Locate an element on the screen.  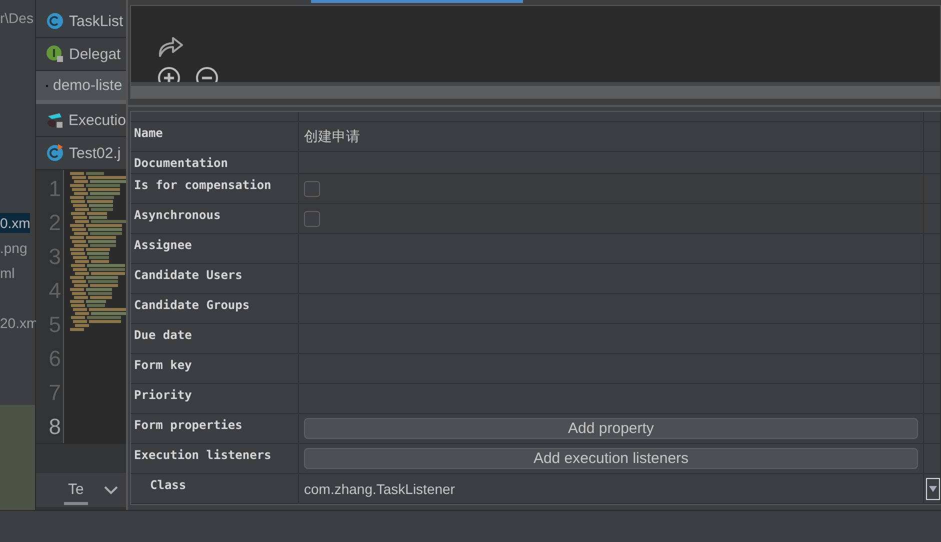
horizontal-scrollbar is located at coordinates (535, 90).